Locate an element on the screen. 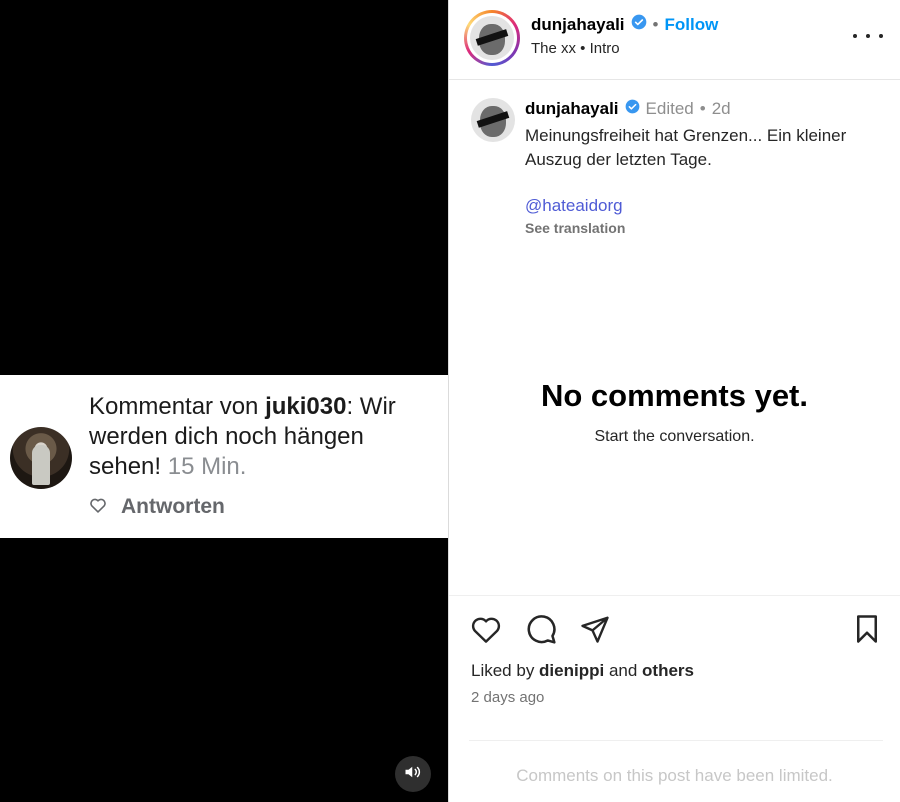 Image resolution: width=900 pixels, height=802 pixels. edited-label: Edited is located at coordinates (669, 108).